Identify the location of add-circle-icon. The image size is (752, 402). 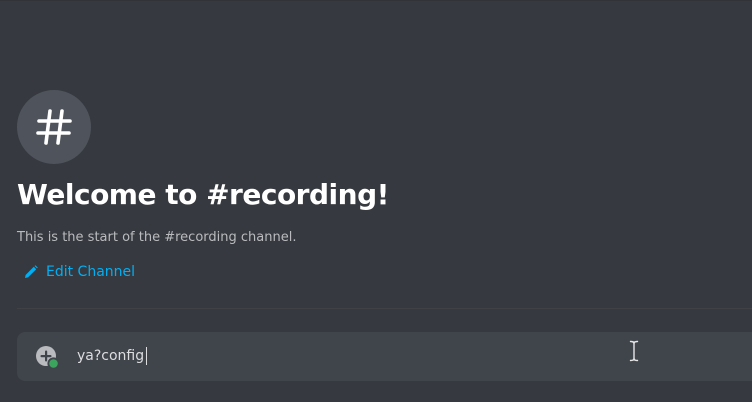
(48, 358).